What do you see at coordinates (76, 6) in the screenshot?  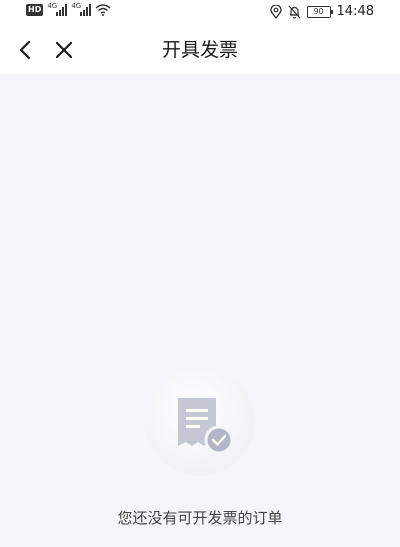 I see `signal-tag-2: 4G` at bounding box center [76, 6].